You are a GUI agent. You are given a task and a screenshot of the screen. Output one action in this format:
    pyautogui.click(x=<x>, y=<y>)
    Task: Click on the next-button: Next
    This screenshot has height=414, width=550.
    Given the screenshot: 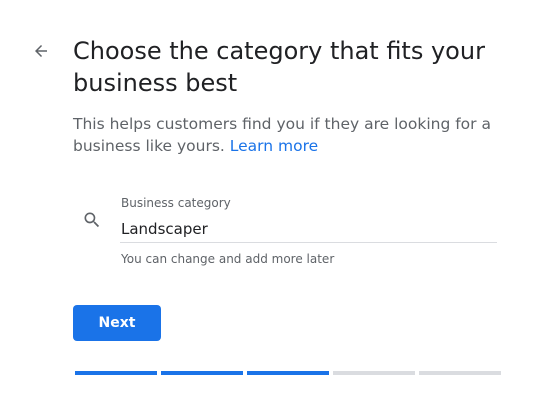 What is the action you would take?
    pyautogui.click(x=117, y=323)
    